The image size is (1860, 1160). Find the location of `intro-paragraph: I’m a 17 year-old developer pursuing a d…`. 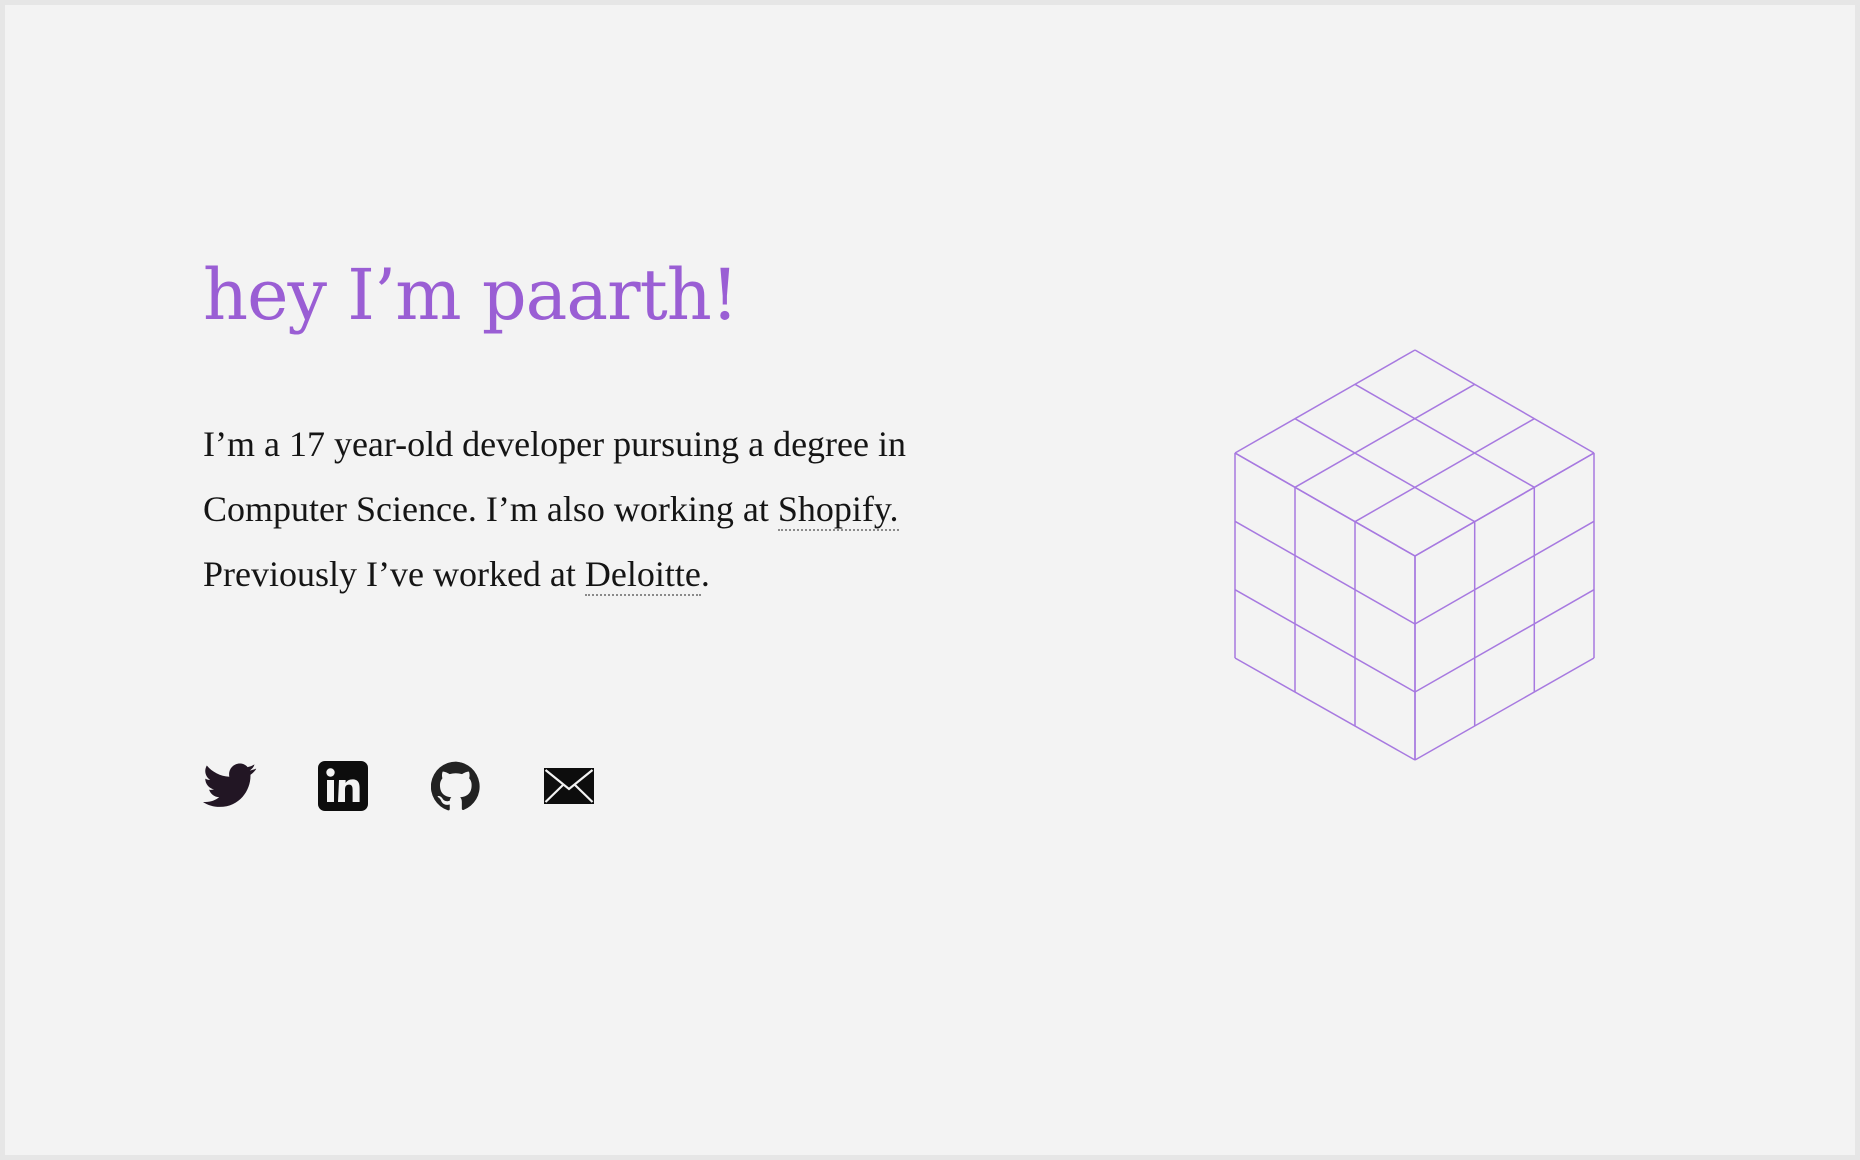

intro-paragraph: I’m a 17 year-old developer pursuing a d… is located at coordinates (588, 509).